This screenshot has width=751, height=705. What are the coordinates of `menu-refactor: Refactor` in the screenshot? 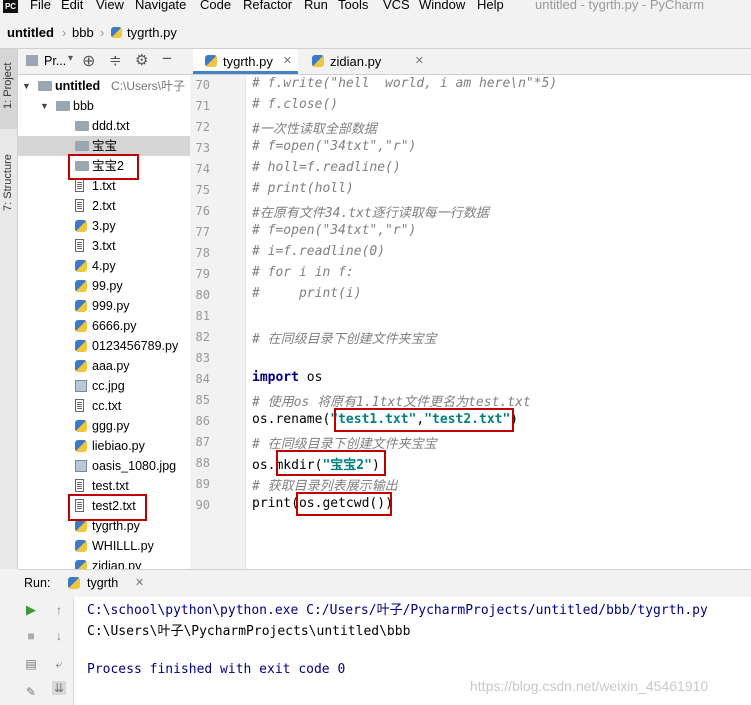 It's located at (267, 6).